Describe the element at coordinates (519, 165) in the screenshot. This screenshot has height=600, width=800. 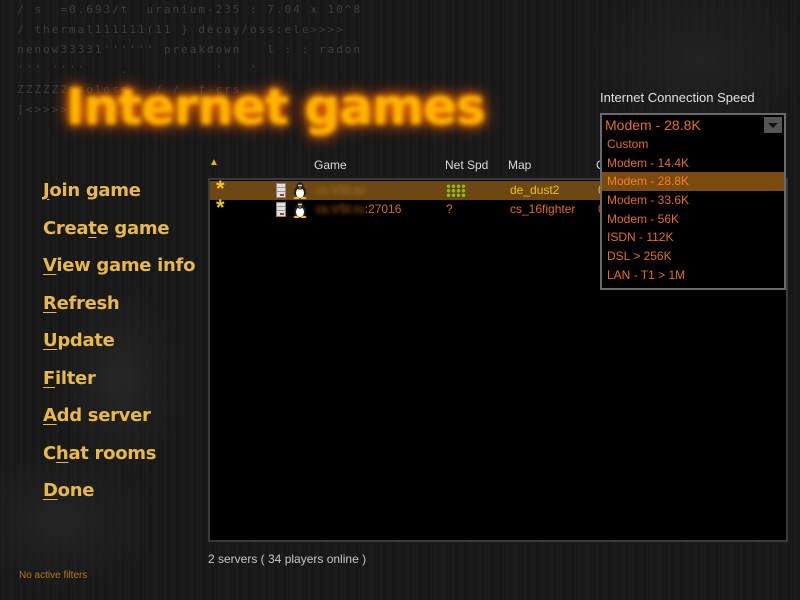
I see `column-header-map: Map` at that location.